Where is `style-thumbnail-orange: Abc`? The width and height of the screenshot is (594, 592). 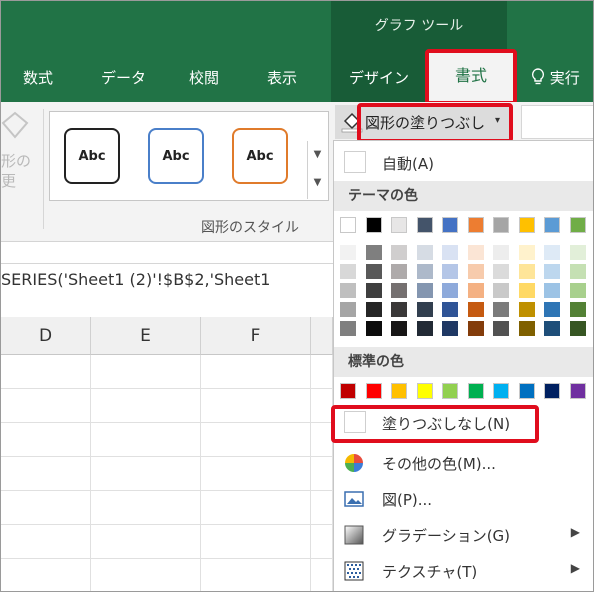
style-thumbnail-orange: Abc is located at coordinates (260, 156).